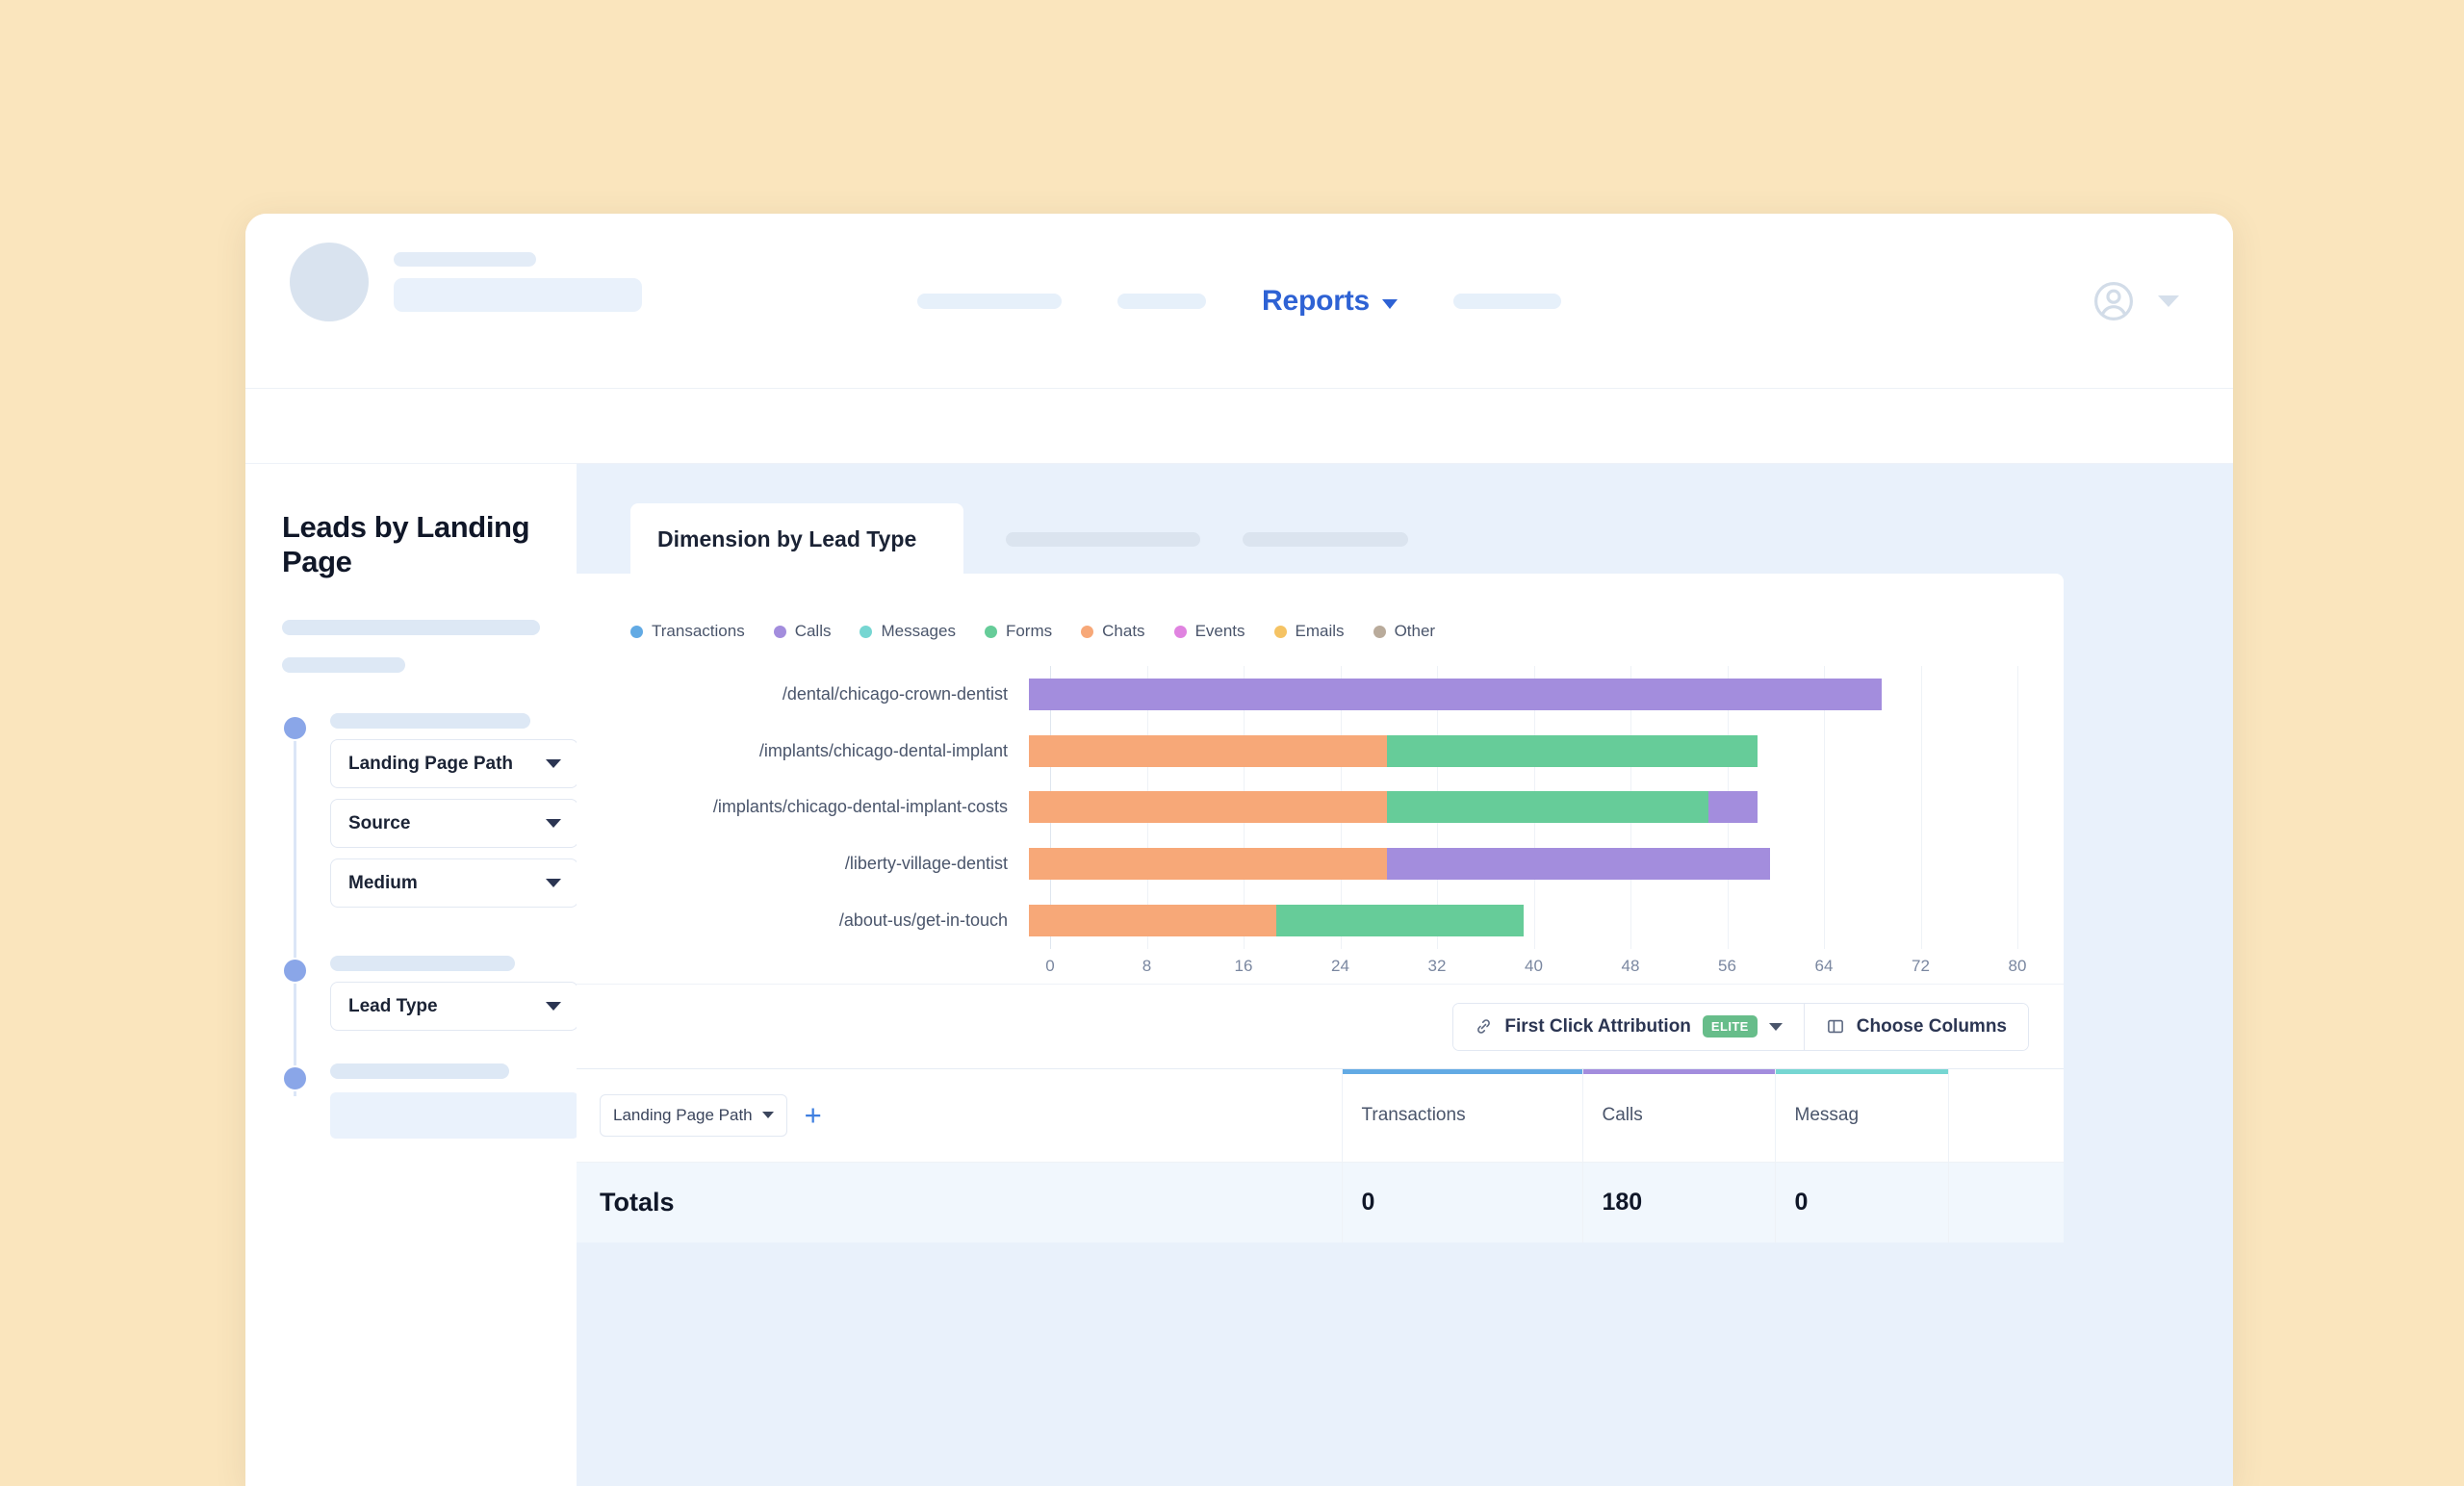 This screenshot has height=1486, width=2464. What do you see at coordinates (959, 1203) in the screenshot?
I see `totals-label: Totals` at bounding box center [959, 1203].